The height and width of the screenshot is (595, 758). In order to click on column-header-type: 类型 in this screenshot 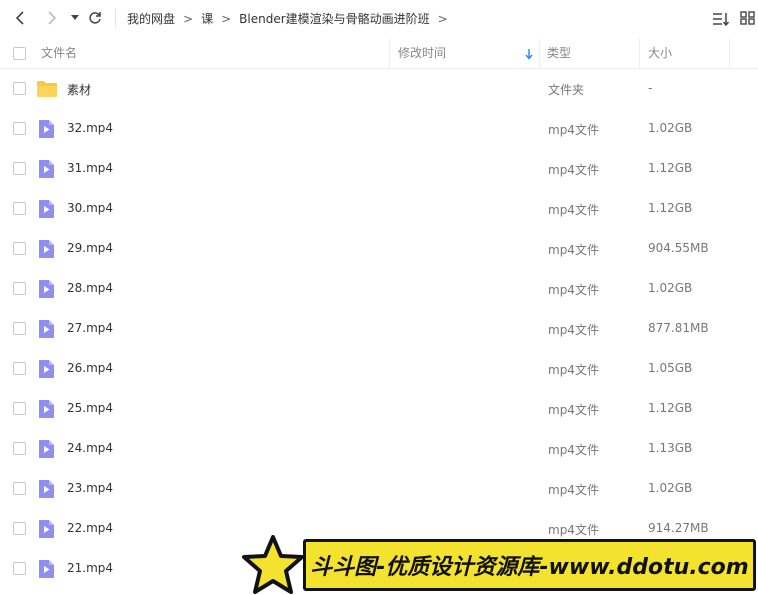, I will do `click(559, 53)`.